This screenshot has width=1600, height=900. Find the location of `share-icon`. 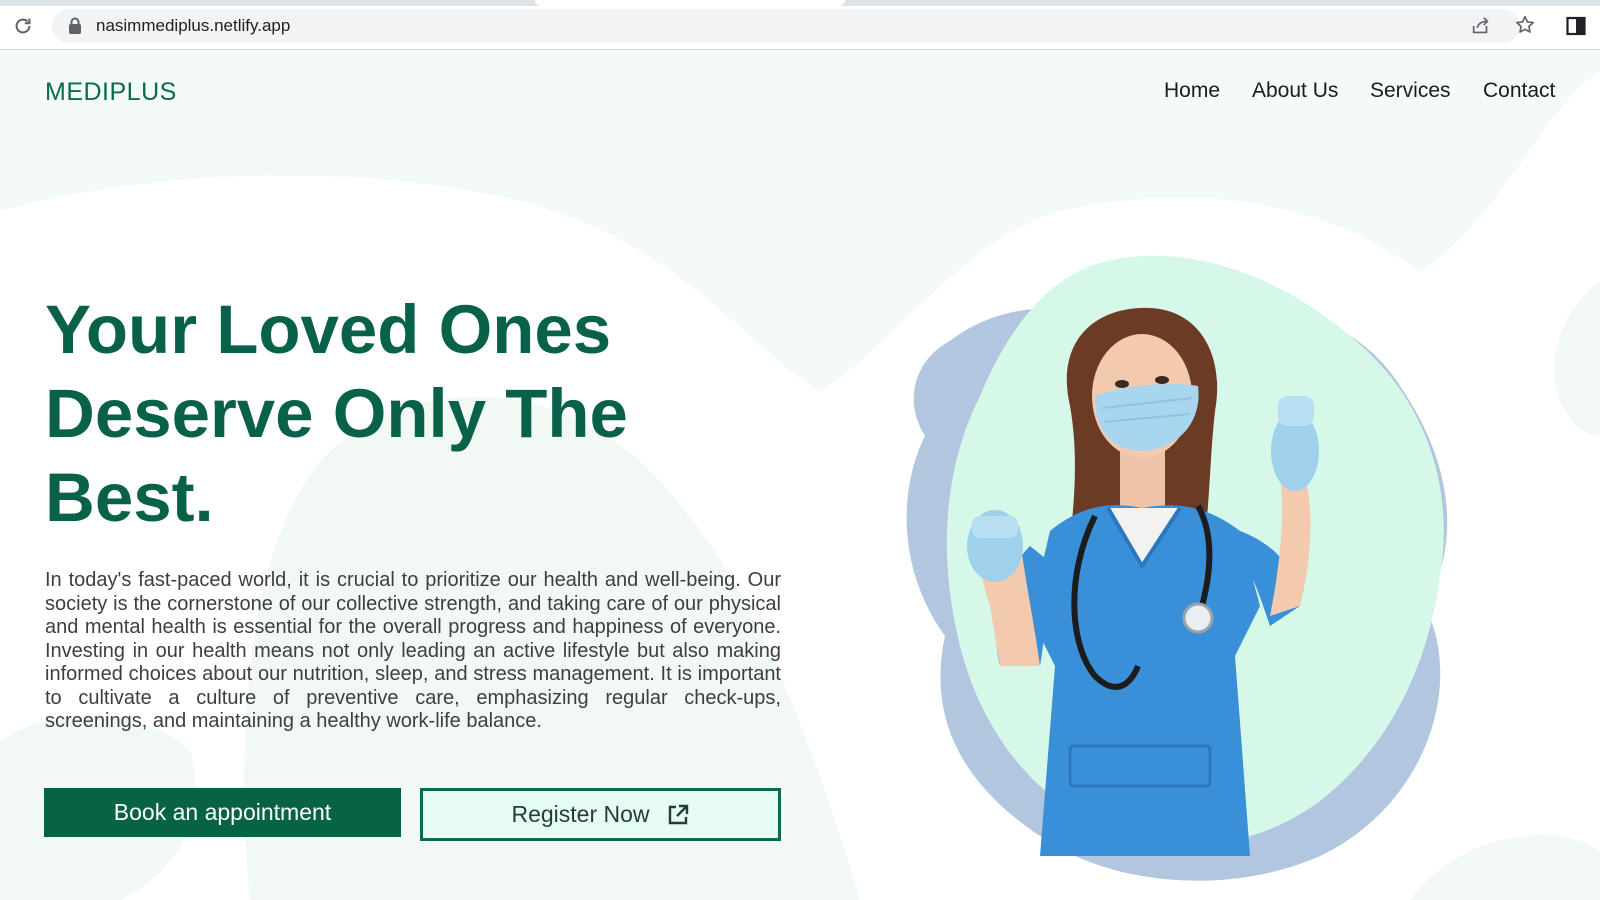

share-icon is located at coordinates (1481, 26).